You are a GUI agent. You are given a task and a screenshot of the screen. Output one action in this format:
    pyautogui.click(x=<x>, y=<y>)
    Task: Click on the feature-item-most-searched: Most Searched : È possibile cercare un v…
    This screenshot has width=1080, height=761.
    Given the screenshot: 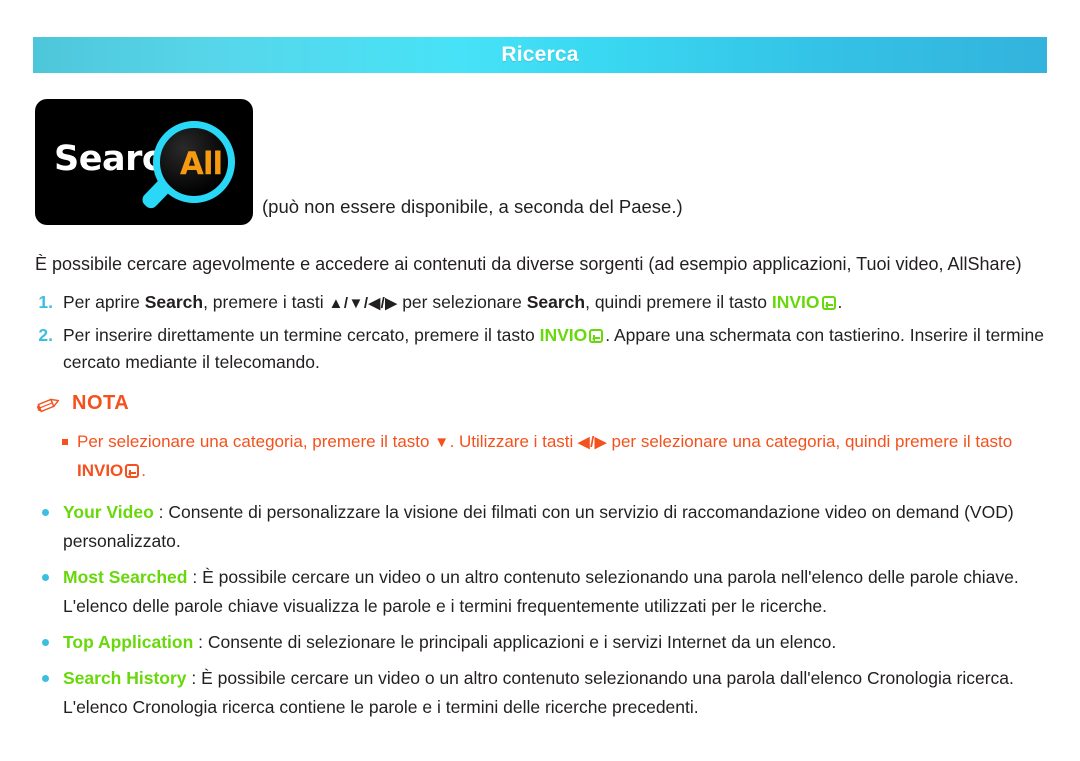 What is the action you would take?
    pyautogui.click(x=542, y=592)
    